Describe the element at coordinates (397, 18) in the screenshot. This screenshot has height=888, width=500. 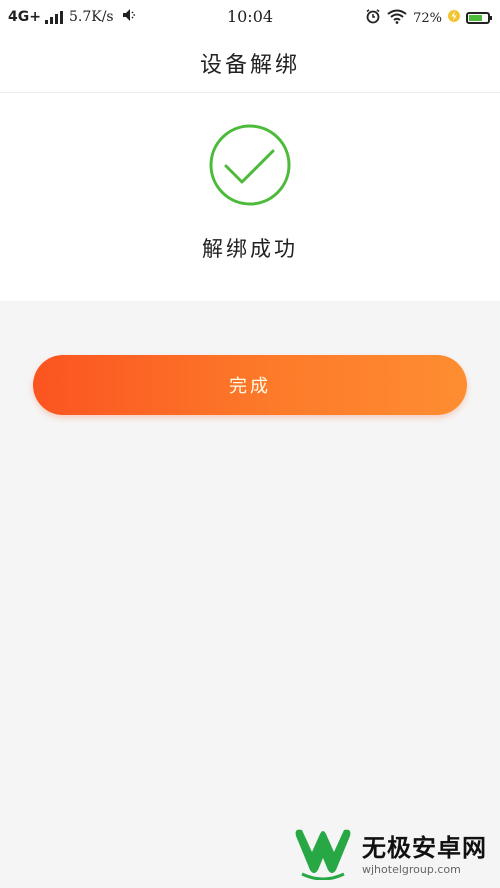
I see `wifi-icon` at that location.